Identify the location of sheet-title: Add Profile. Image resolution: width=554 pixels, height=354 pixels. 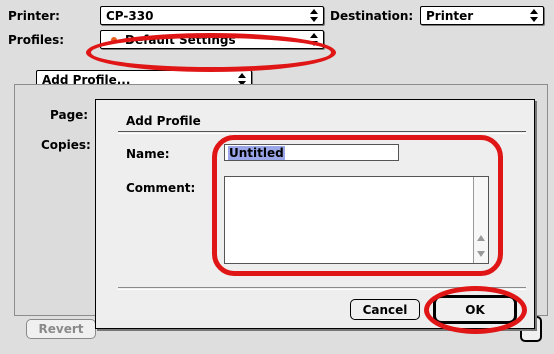
(163, 121).